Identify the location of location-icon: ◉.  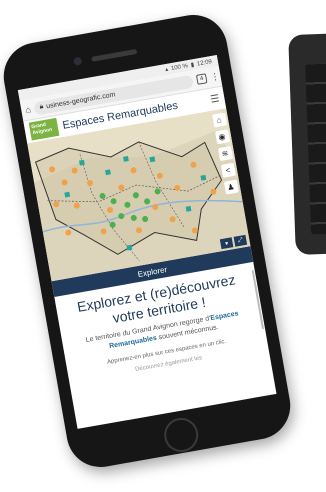
(222, 137).